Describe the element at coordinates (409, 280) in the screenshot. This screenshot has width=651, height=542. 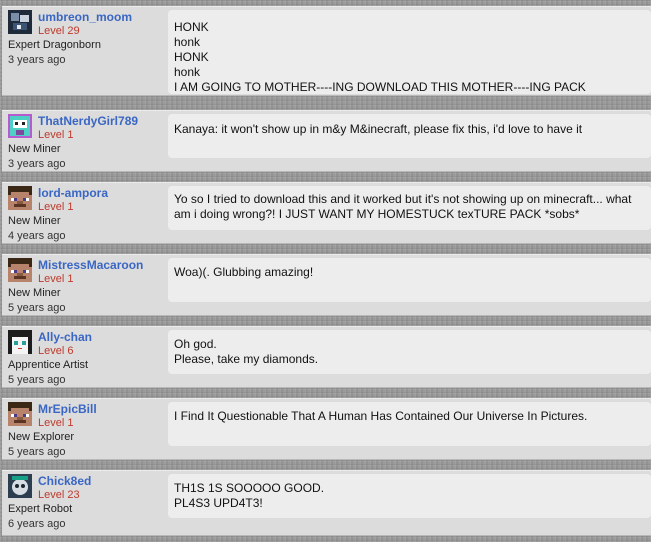
I see `comment-body: Woa)(. Glubbing amazing!` at that location.